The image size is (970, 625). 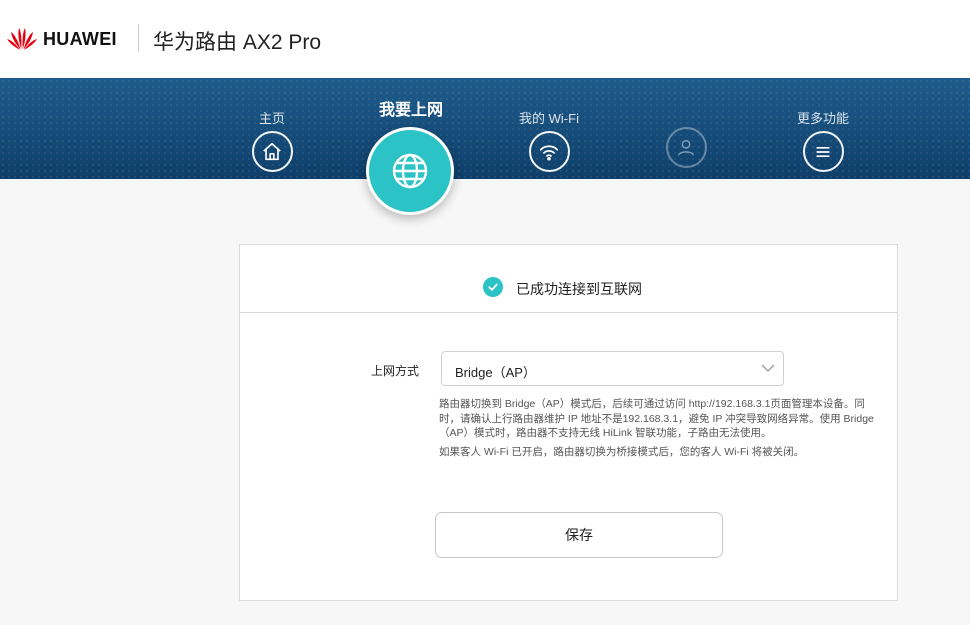 What do you see at coordinates (686, 115) in the screenshot?
I see `nav-user-label` at bounding box center [686, 115].